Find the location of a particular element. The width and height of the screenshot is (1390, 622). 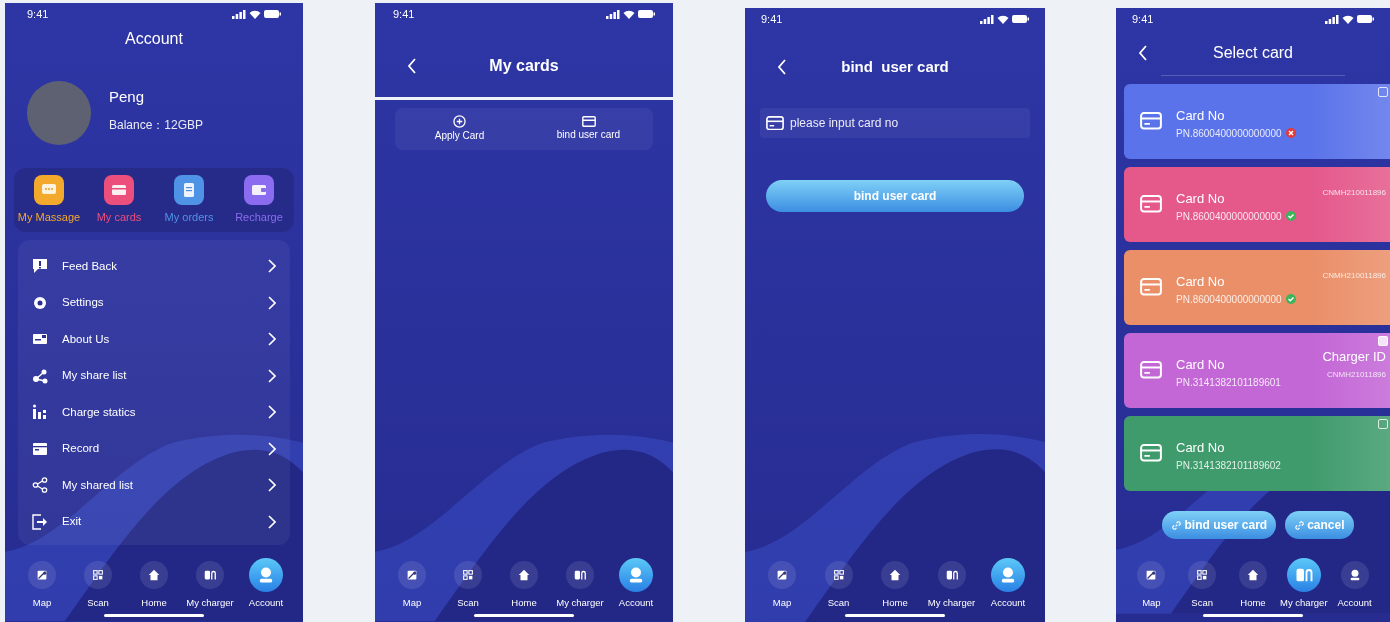

shortcut-label: My Massage is located at coordinates (49, 217).